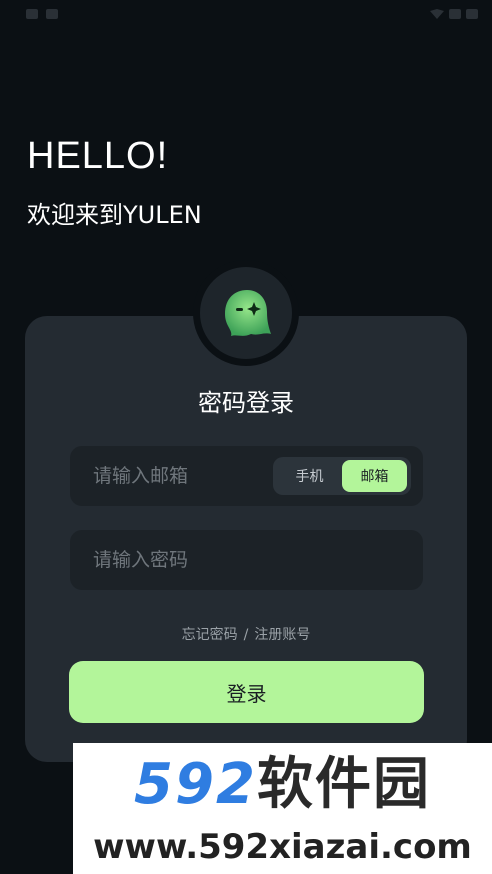 This screenshot has height=874, width=492. I want to click on email-input, so click(170, 476).